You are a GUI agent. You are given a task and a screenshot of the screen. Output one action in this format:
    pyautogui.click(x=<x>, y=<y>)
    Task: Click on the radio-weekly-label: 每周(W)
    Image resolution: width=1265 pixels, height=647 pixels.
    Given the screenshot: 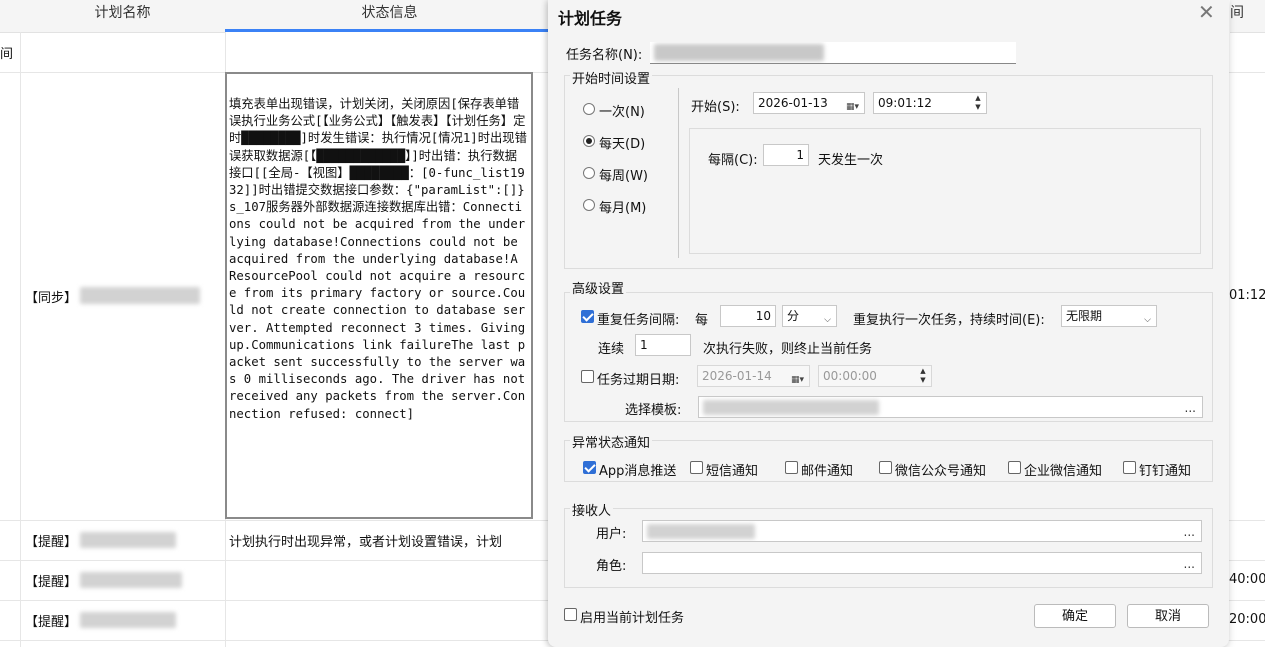 What is the action you would take?
    pyautogui.click(x=623, y=174)
    